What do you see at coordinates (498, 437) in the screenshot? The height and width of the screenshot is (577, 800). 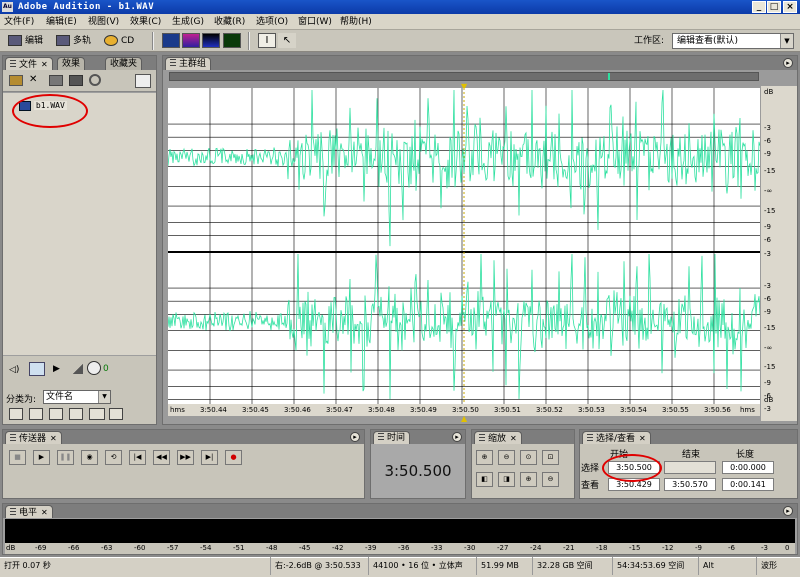 I see `tab-zoom: 缩放 ✕` at bounding box center [498, 437].